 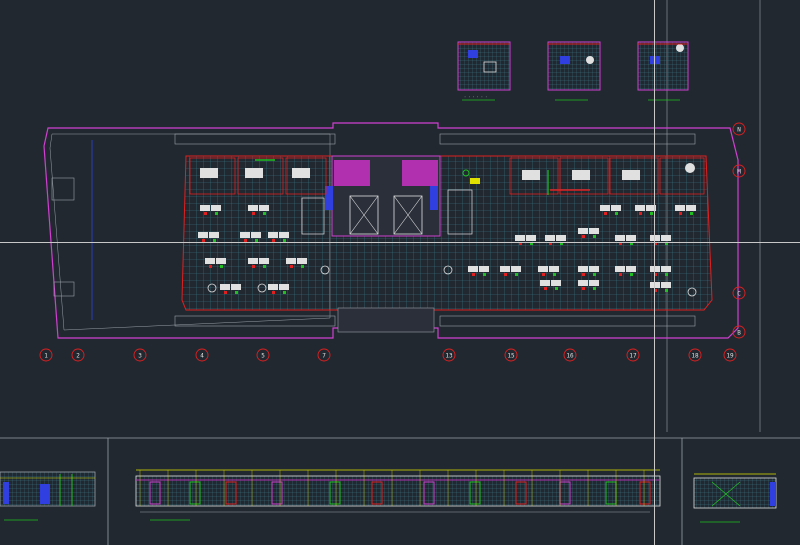 I want to click on grid-bubble: 13, so click(x=449, y=355).